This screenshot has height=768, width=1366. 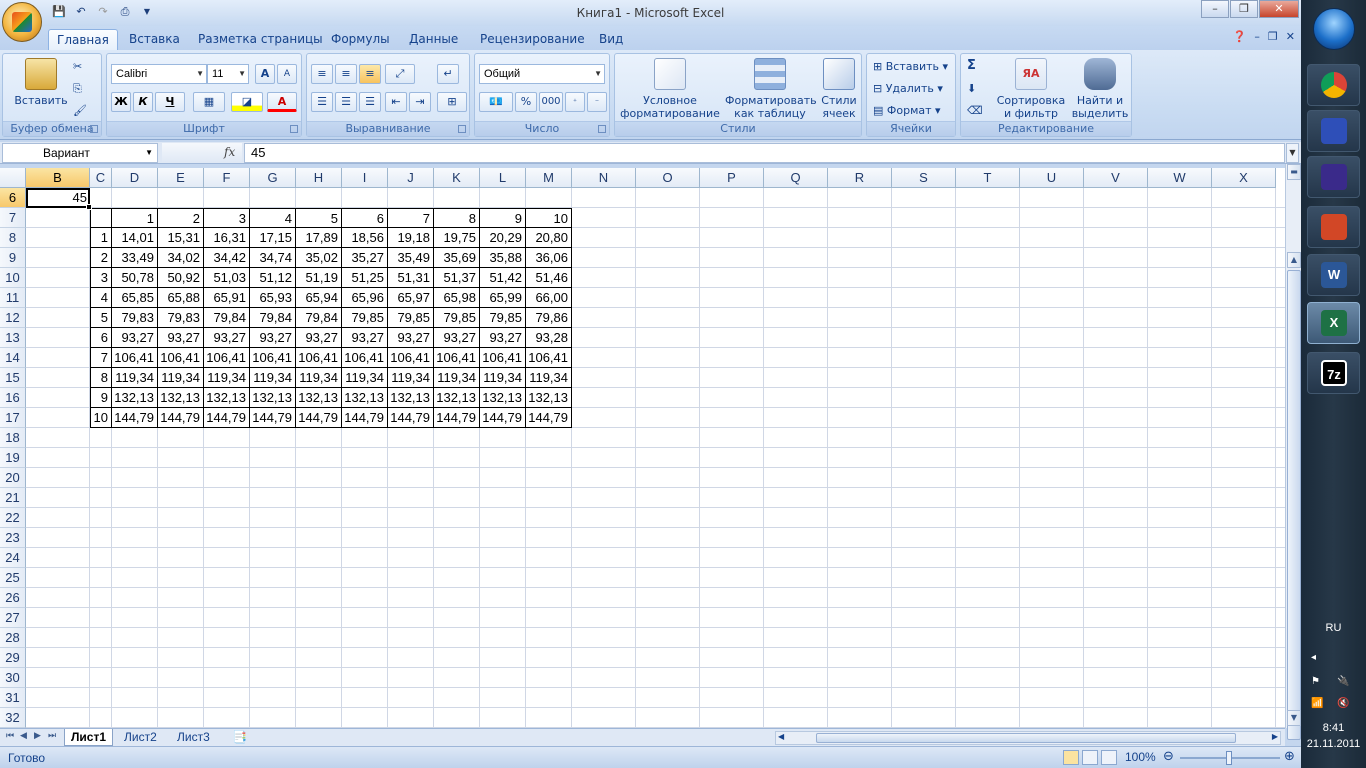 I want to click on column-header-r: R, so click(x=860, y=178).